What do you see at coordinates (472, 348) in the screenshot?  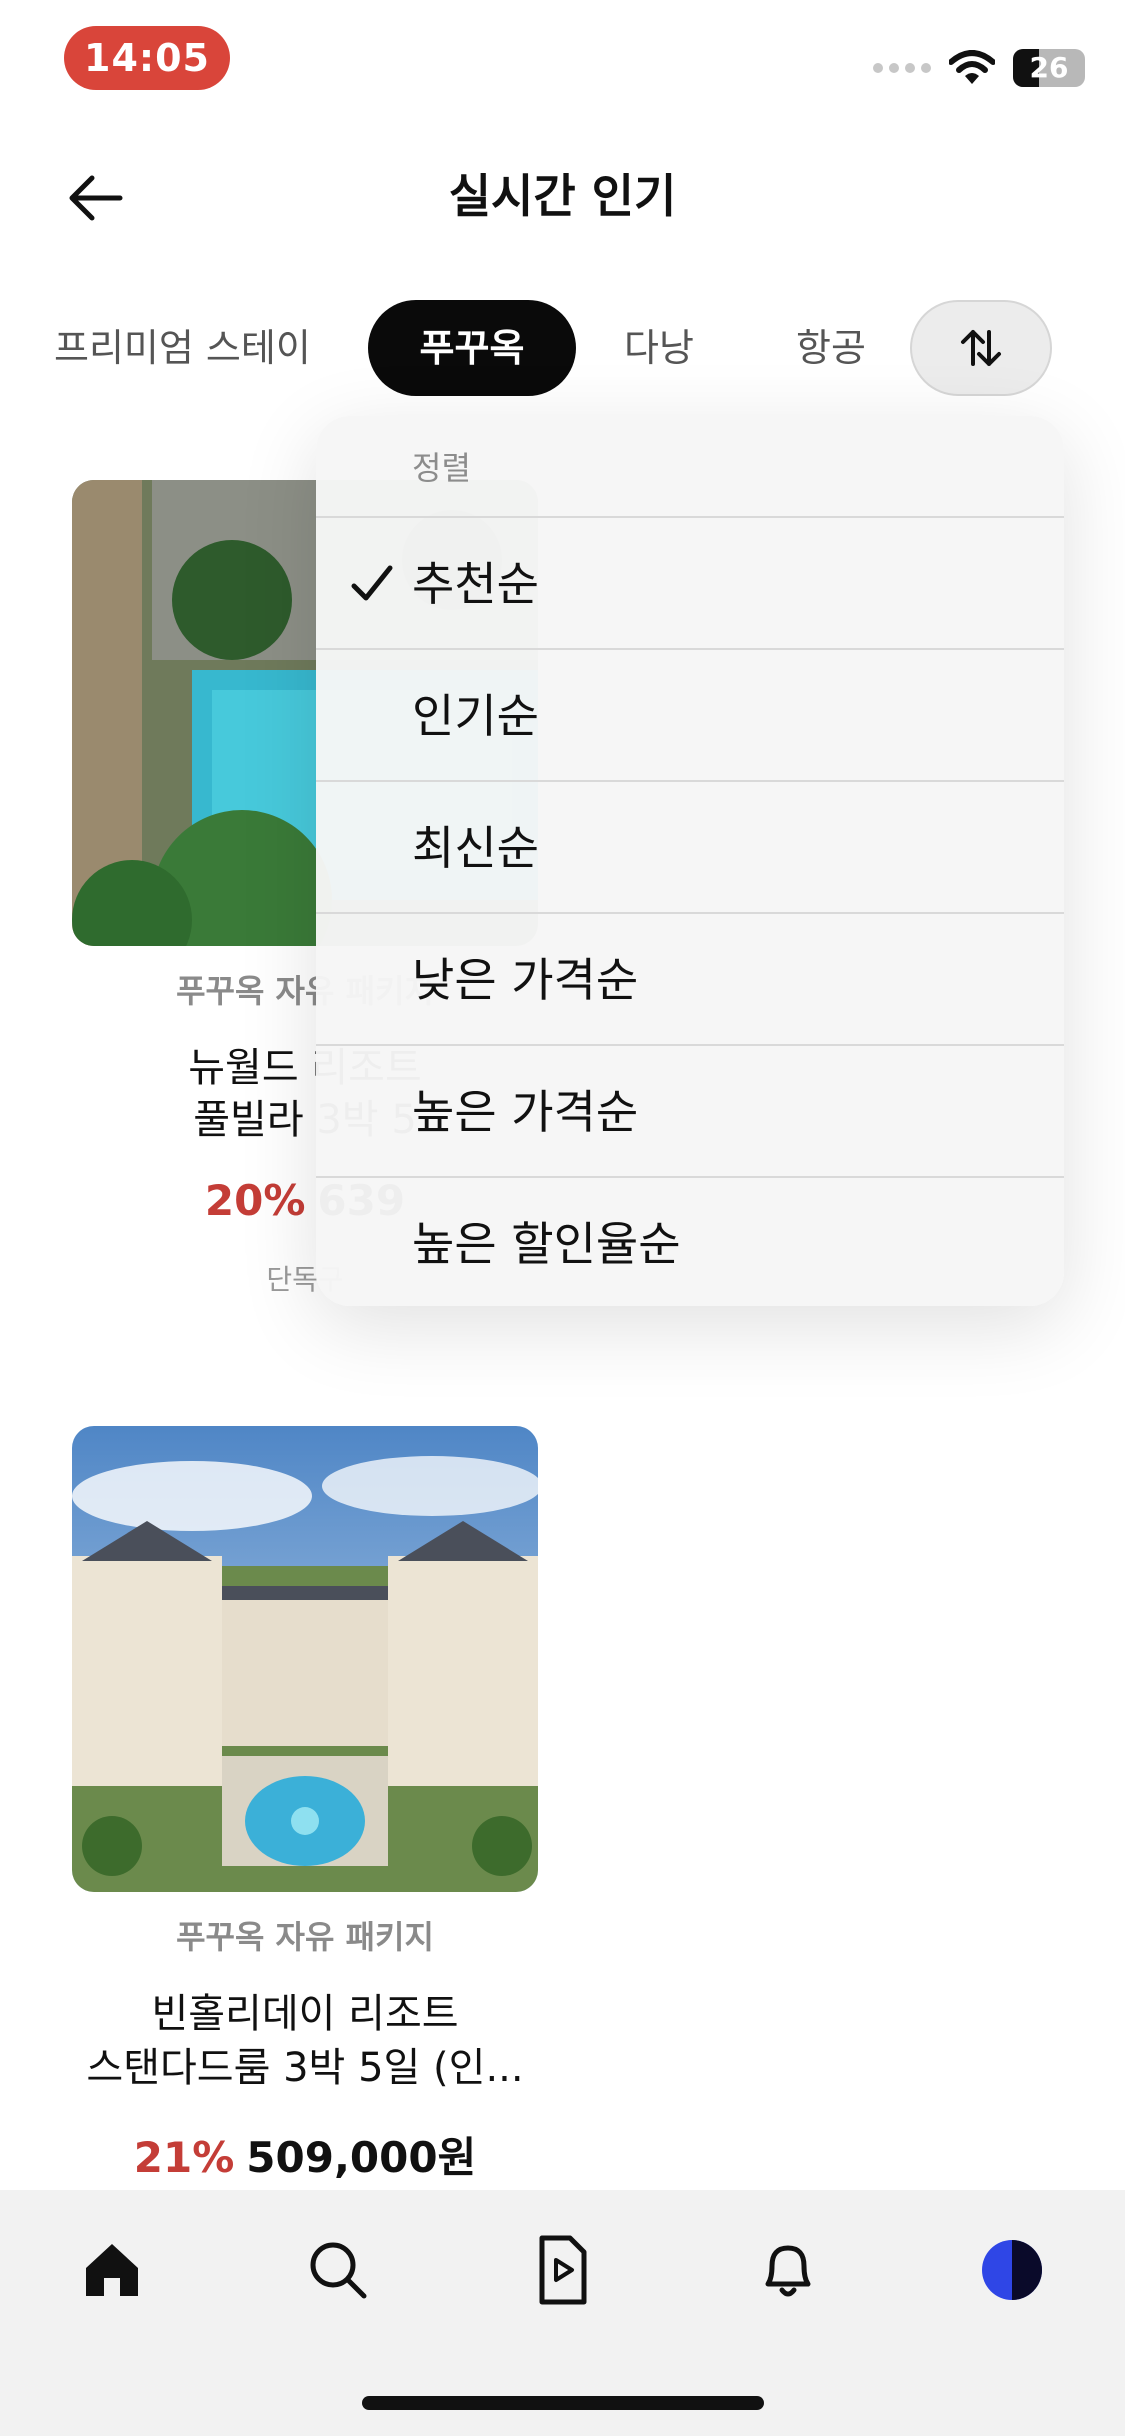 I see `tab-phuquoc: 푸꾸옥` at bounding box center [472, 348].